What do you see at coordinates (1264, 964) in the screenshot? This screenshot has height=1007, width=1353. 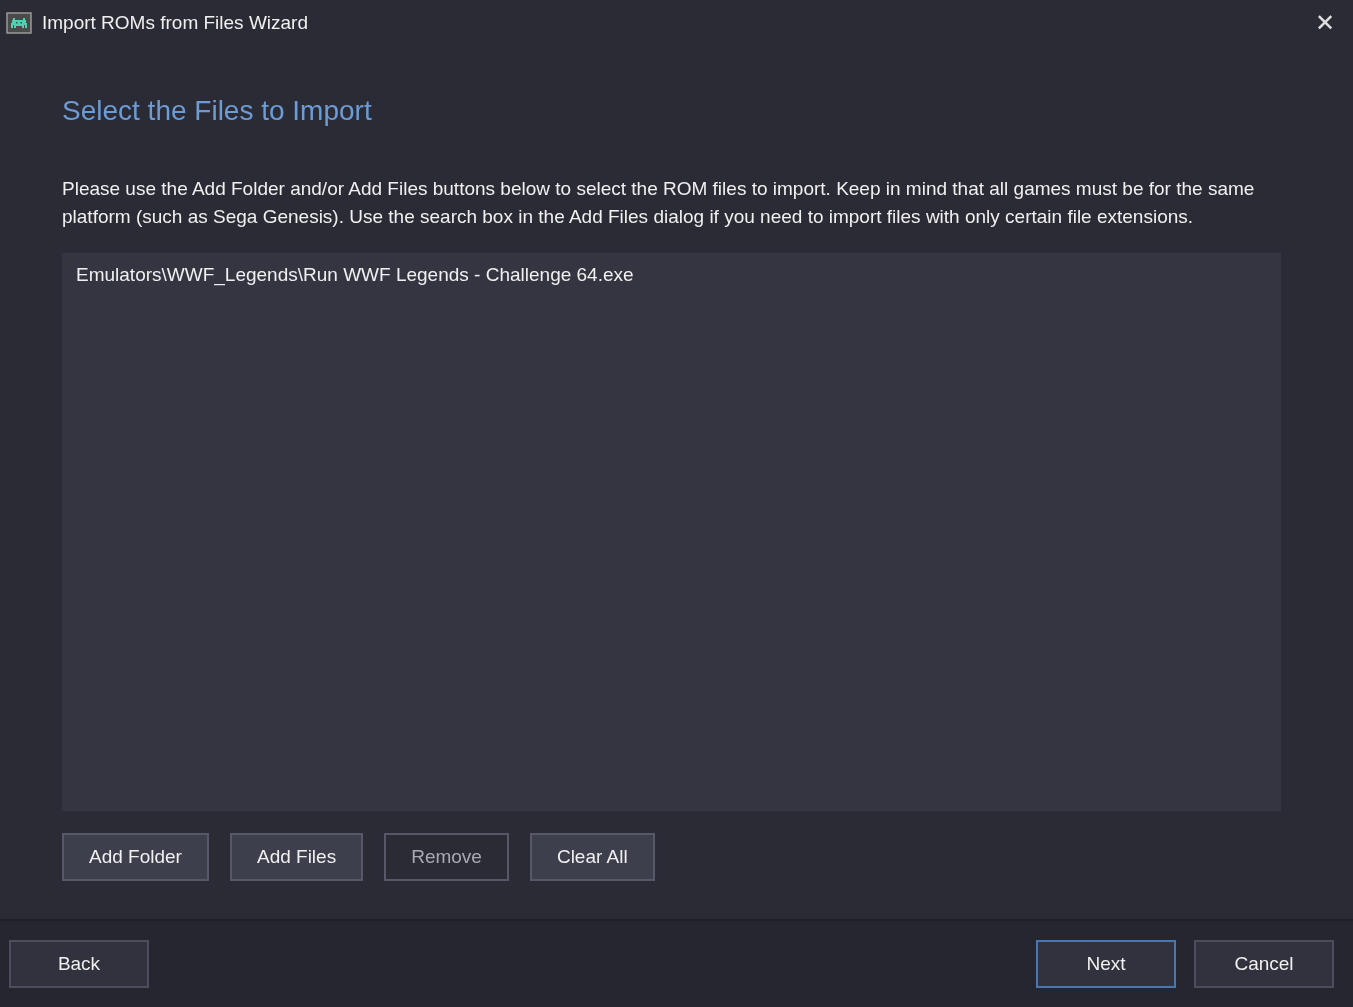 I see `right-button: Cancel` at bounding box center [1264, 964].